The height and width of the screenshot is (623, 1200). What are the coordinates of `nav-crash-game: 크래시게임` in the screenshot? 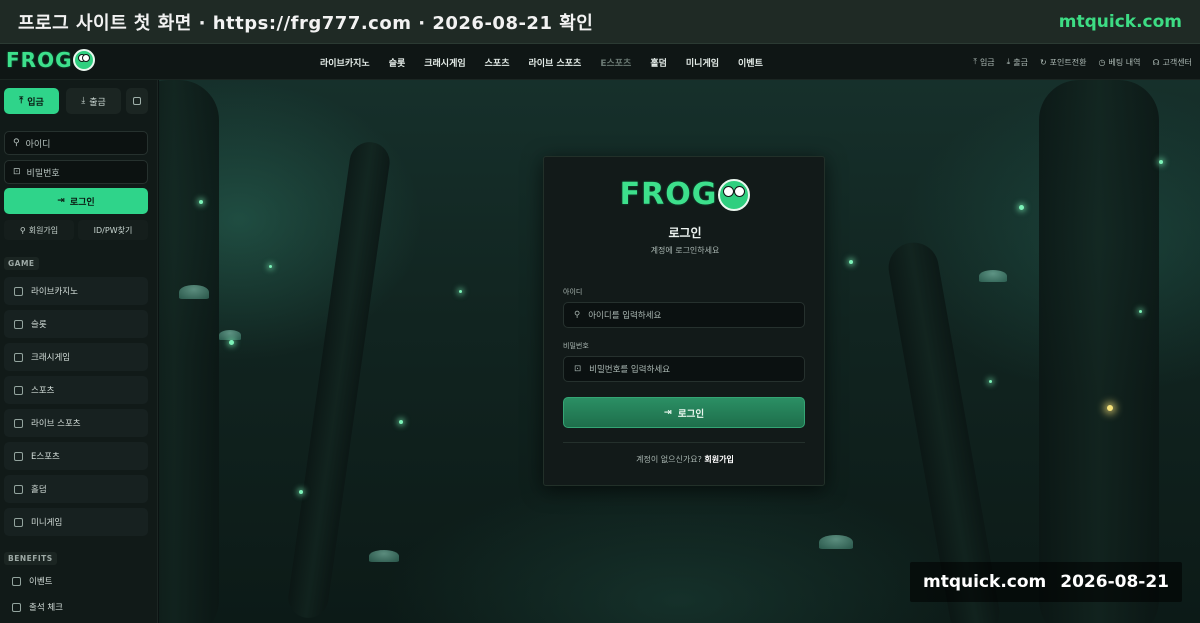 It's located at (444, 62).